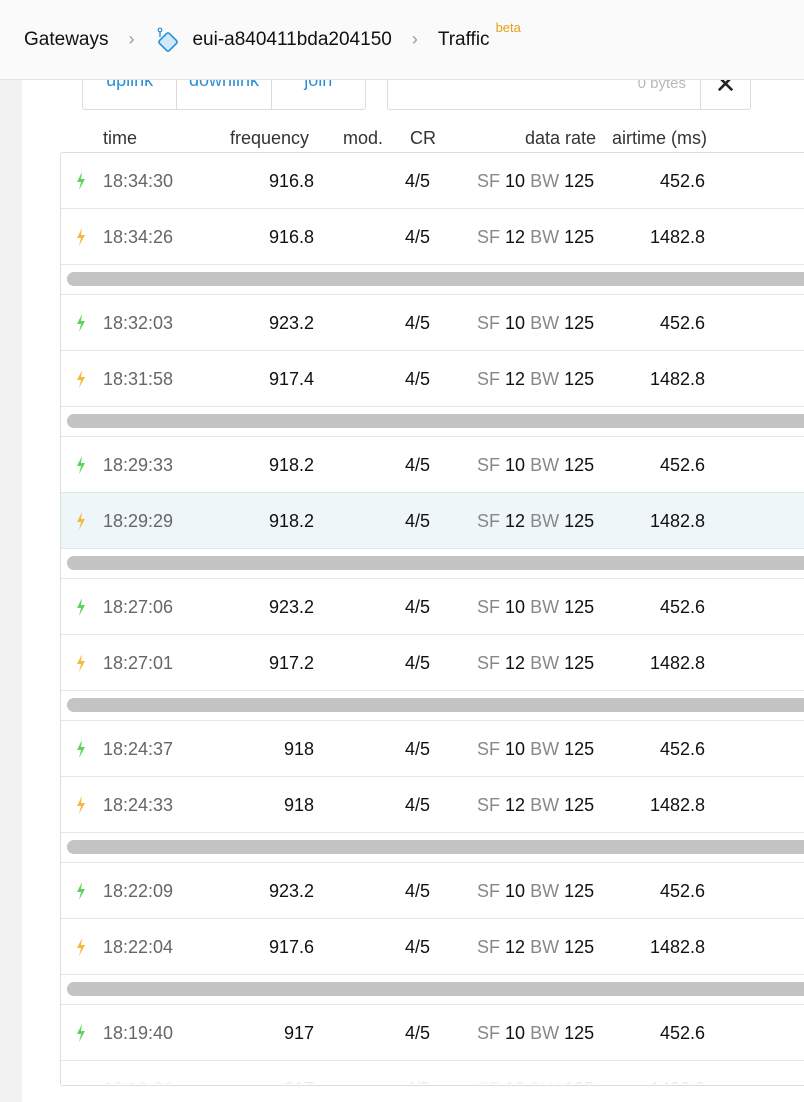 Image resolution: width=804 pixels, height=1102 pixels. I want to click on gateway-icon, so click(168, 39).